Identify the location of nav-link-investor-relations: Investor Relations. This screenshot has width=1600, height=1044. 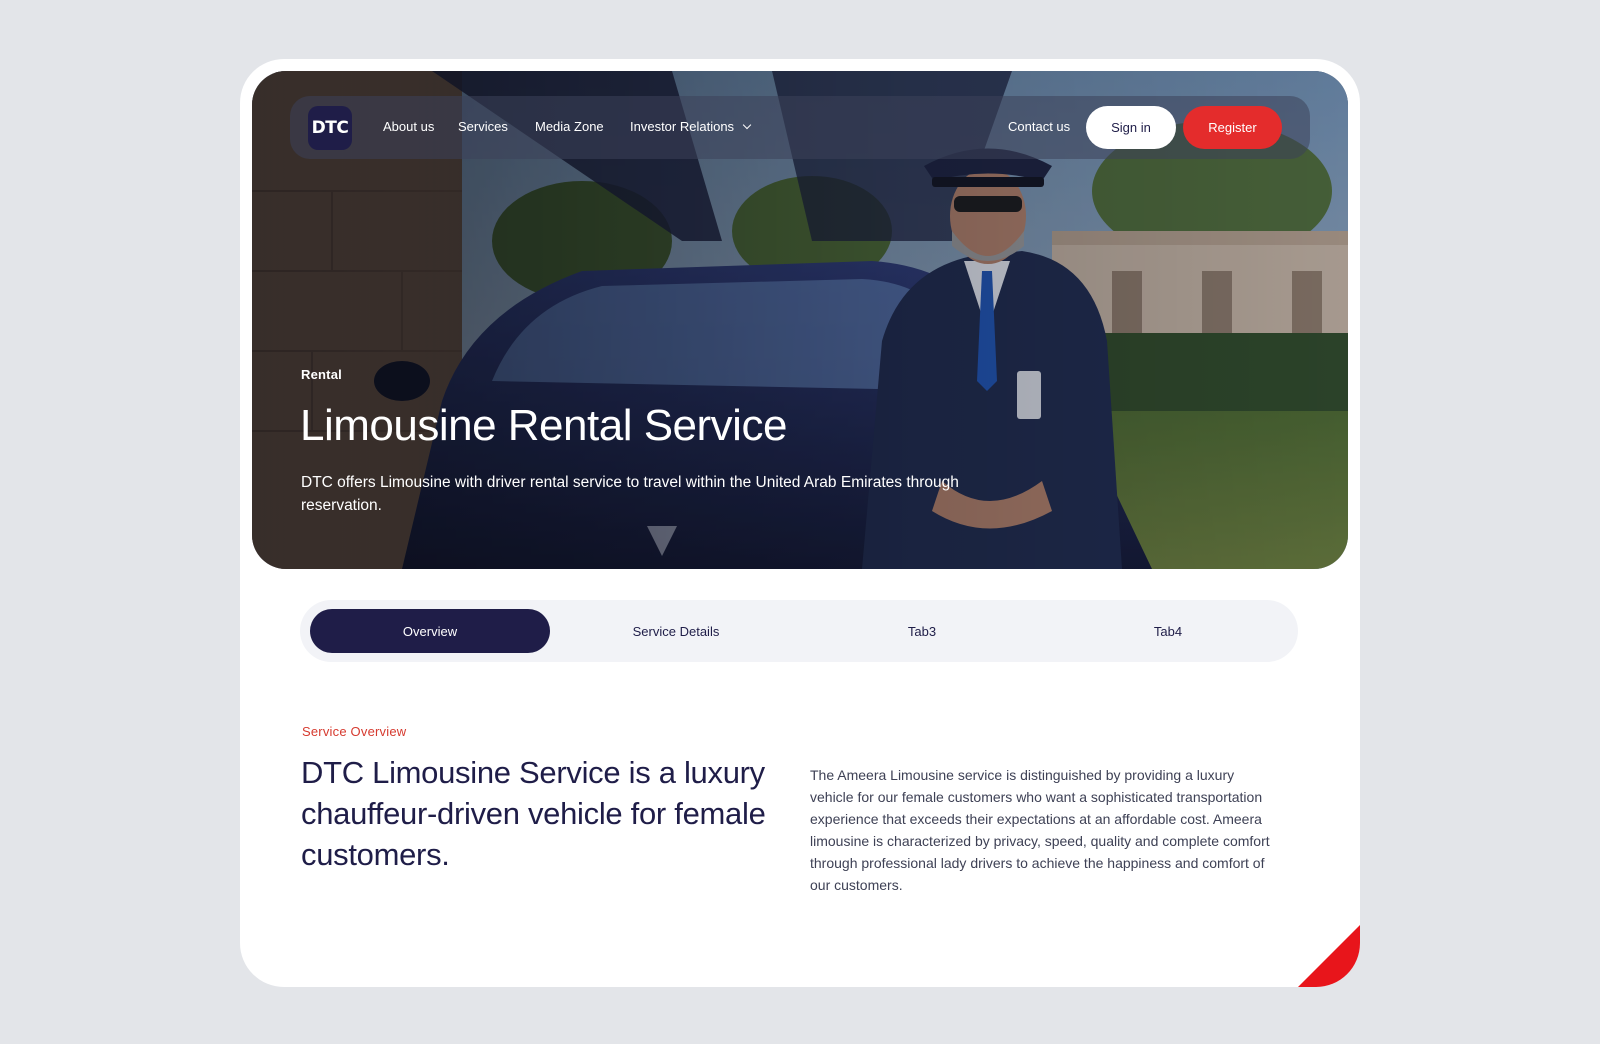
(691, 127).